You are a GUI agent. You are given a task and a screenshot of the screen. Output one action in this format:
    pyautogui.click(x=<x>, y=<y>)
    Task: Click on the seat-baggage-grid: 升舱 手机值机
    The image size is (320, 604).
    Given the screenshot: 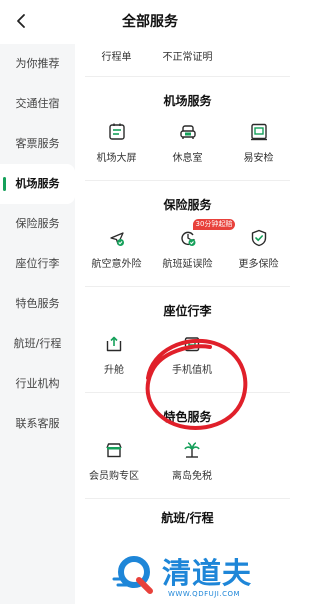 What is the action you would take?
    pyautogui.click(x=187, y=354)
    